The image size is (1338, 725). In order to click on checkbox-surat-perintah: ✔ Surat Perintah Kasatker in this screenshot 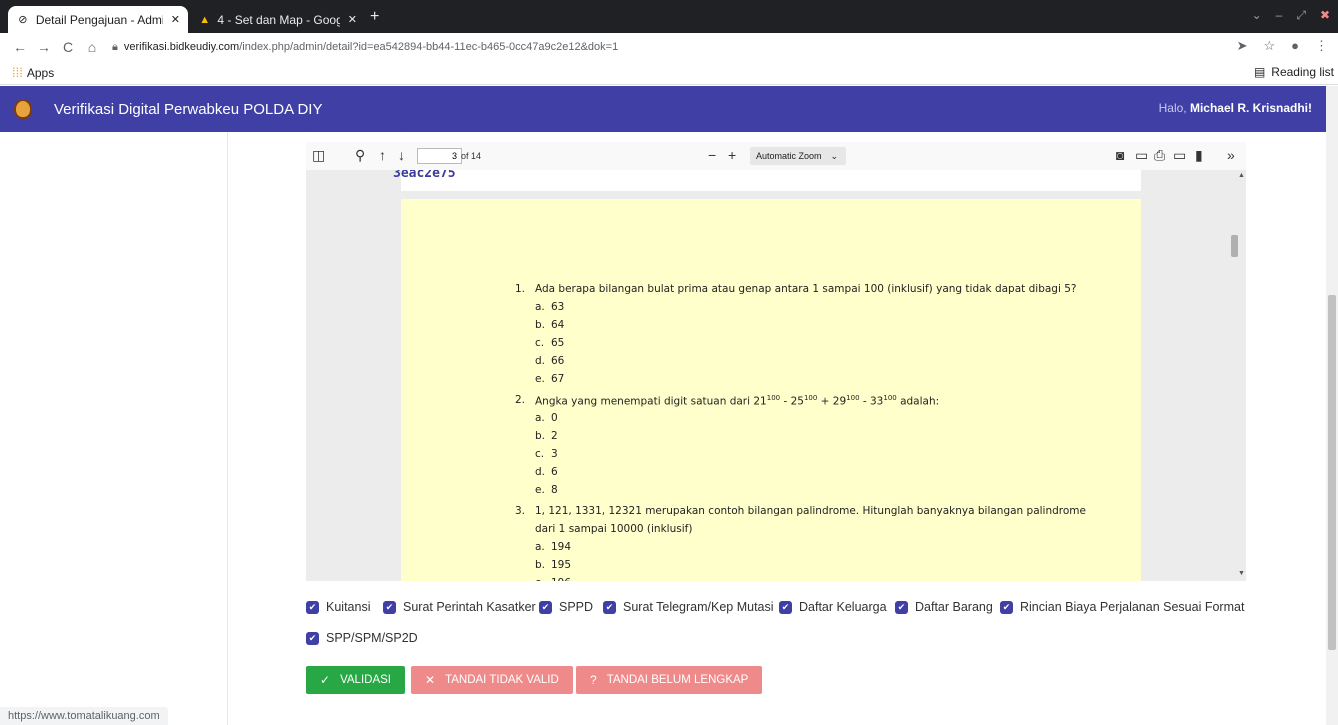, I will do `click(459, 607)`.